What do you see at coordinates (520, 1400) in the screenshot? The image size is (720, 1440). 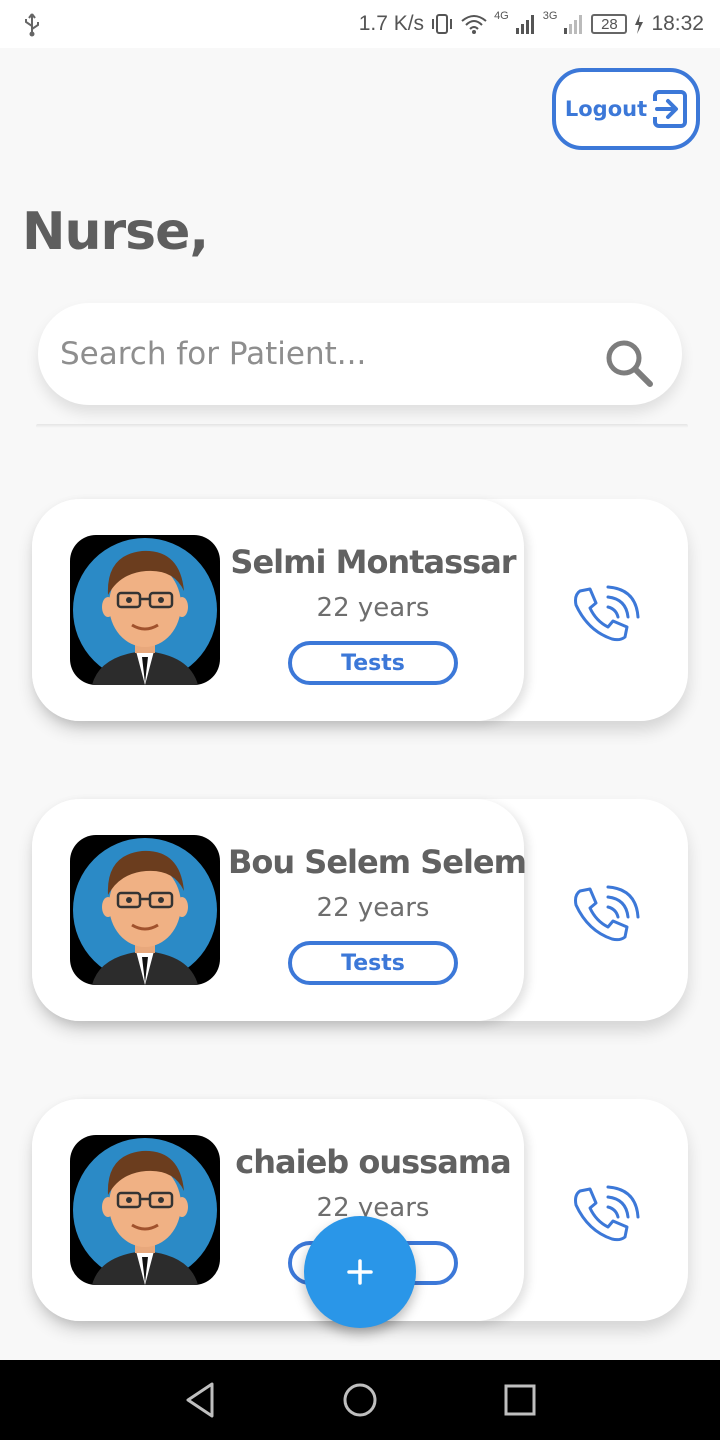 I see `recent-apps-icon` at bounding box center [520, 1400].